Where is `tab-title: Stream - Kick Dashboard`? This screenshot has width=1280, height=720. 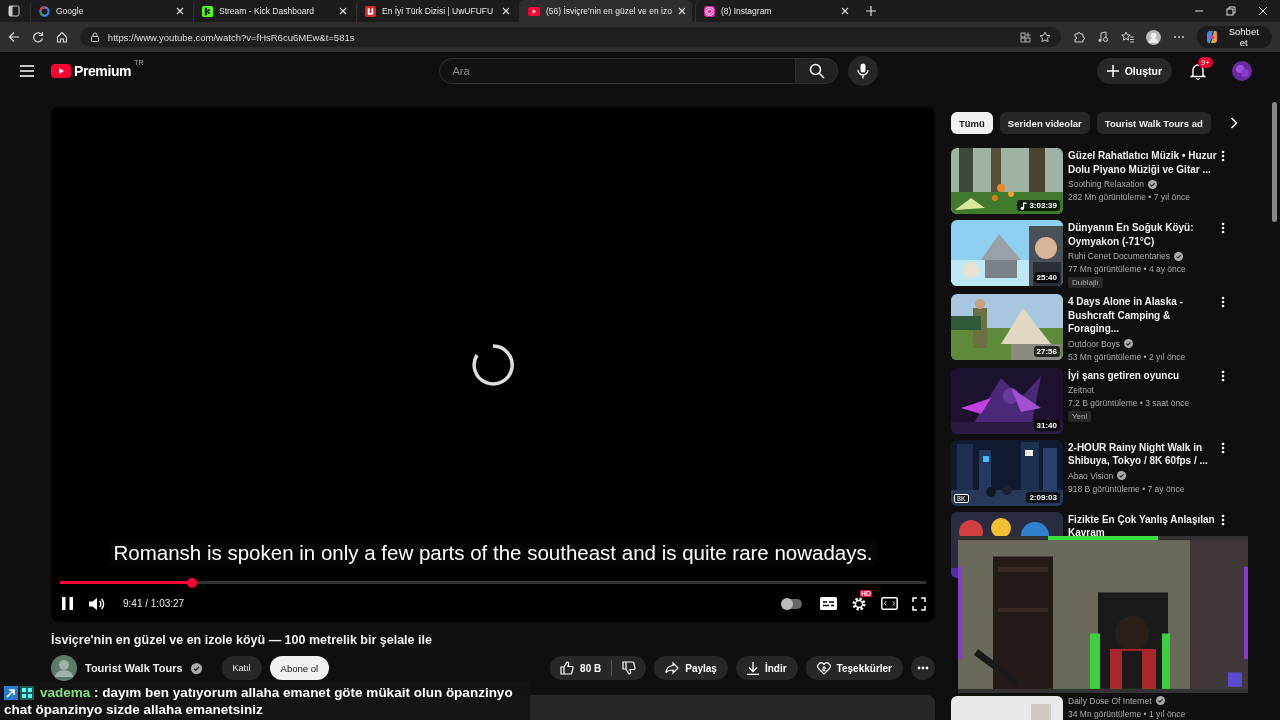
tab-title: Stream - Kick Dashboard is located at coordinates (267, 11).